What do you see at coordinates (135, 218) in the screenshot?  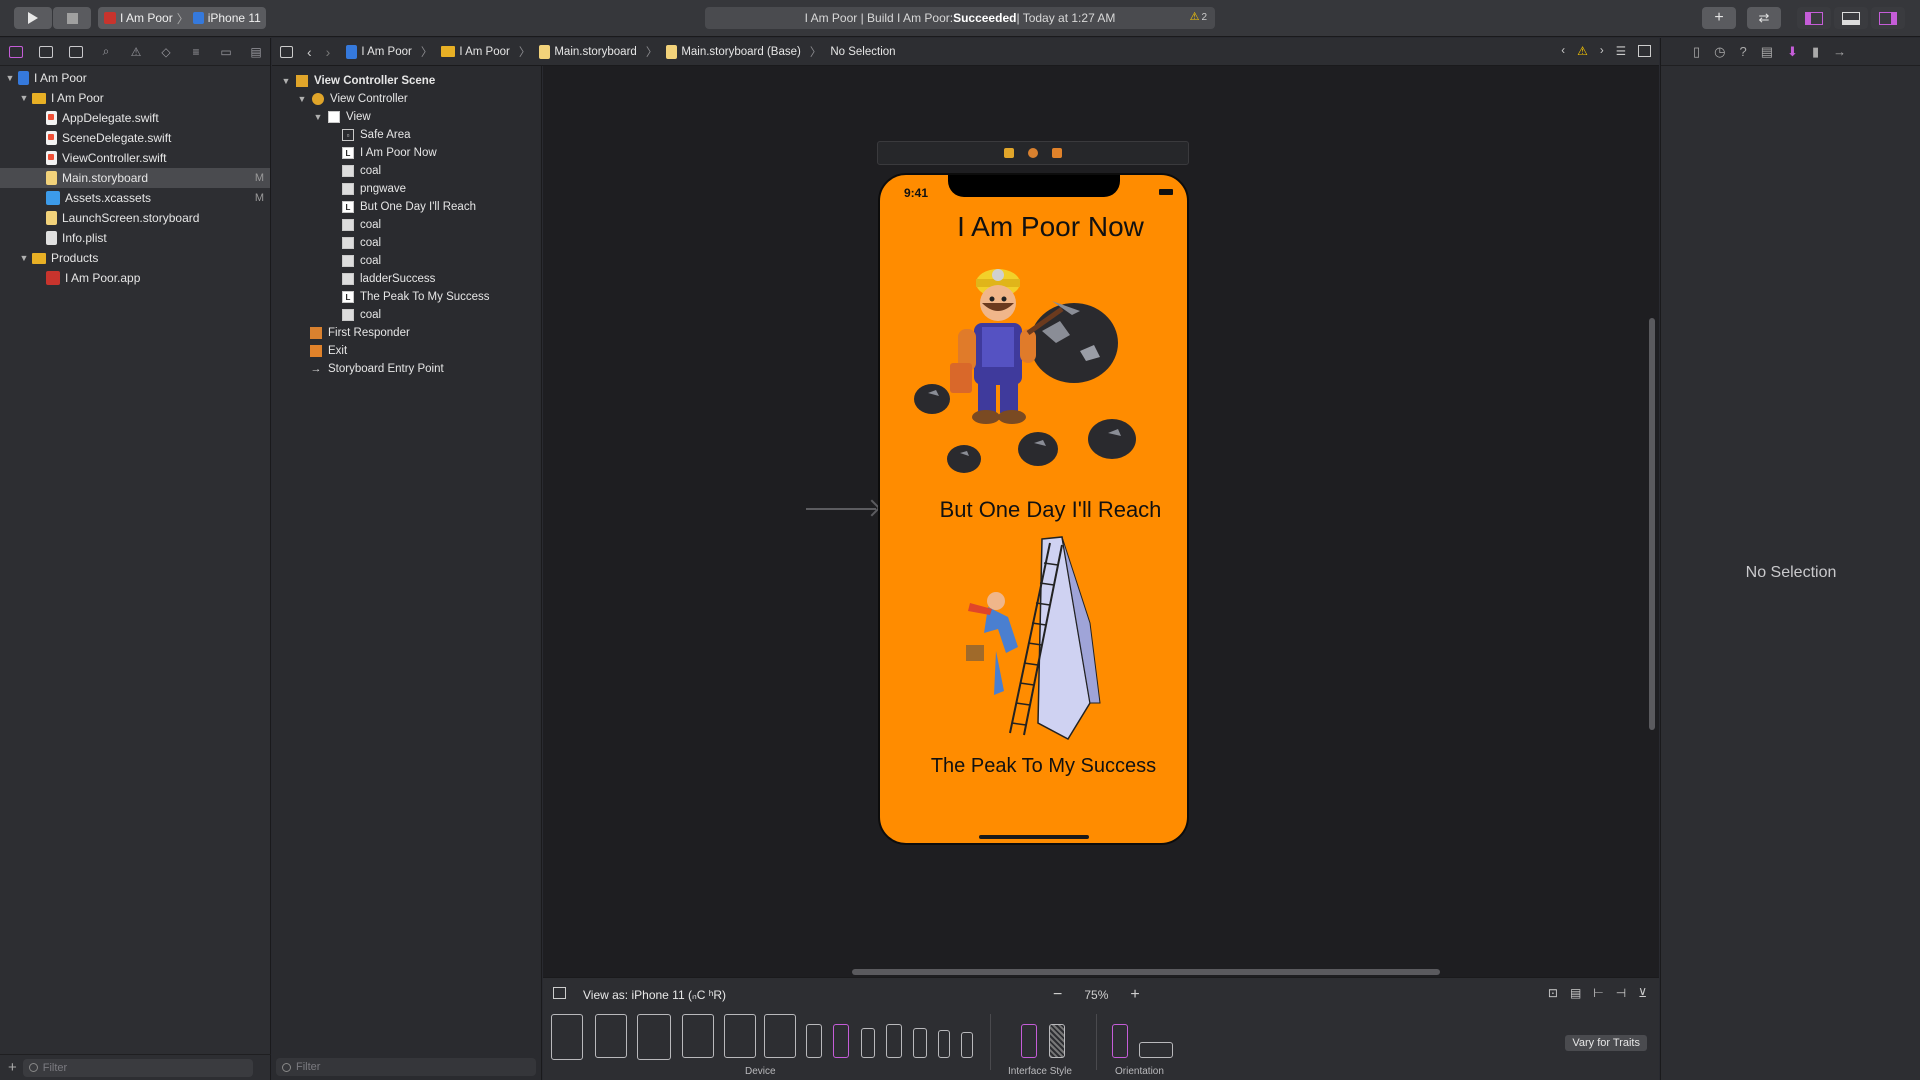 I see `tree-row-launchscreen: LaunchScreen.storyboard` at bounding box center [135, 218].